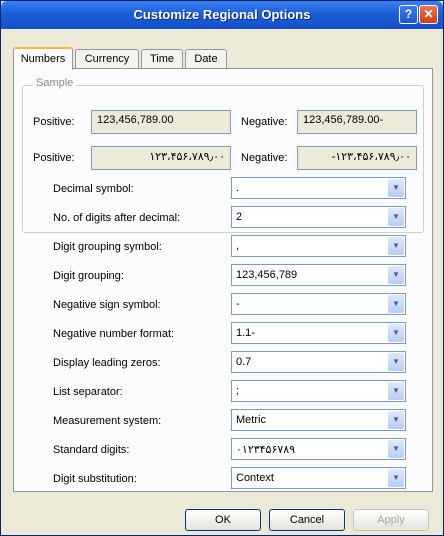  Describe the element at coordinates (161, 158) in the screenshot. I see `positive-native-sample: ۱۲۳،۴۵۶،۷۸۹٫۰۰` at that location.